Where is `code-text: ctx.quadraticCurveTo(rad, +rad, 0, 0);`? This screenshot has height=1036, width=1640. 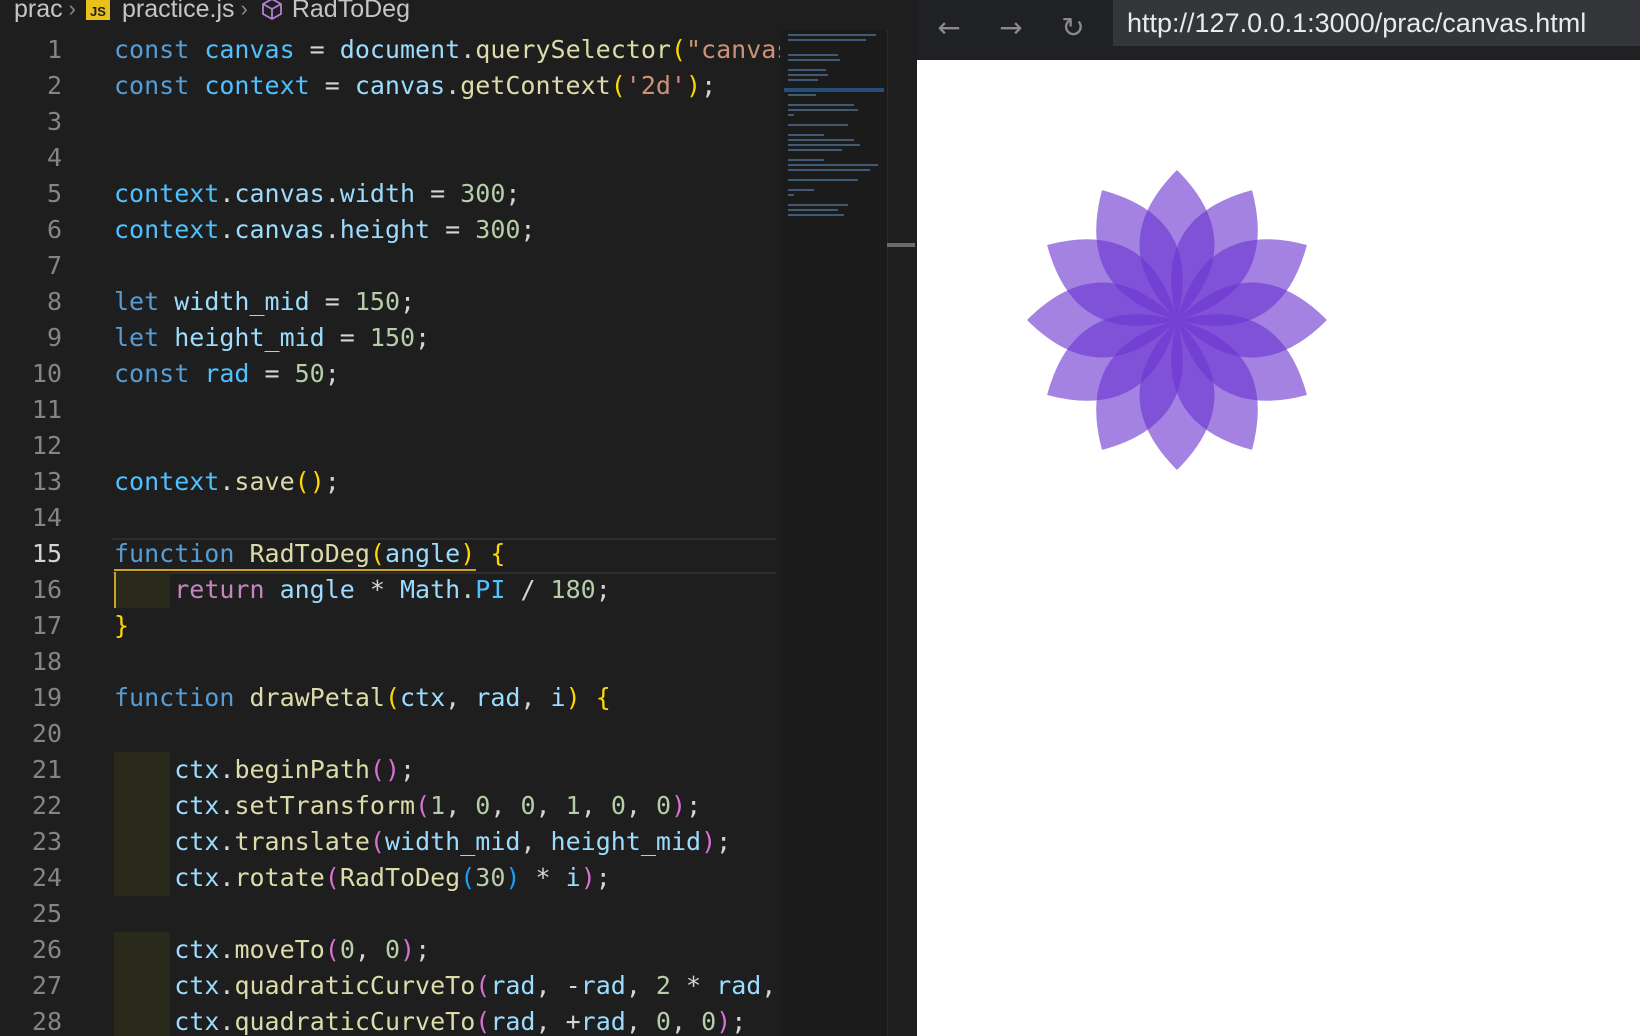 code-text: ctx.quadraticCurveTo(rad, +rad, 0, 0); is located at coordinates (430, 1020).